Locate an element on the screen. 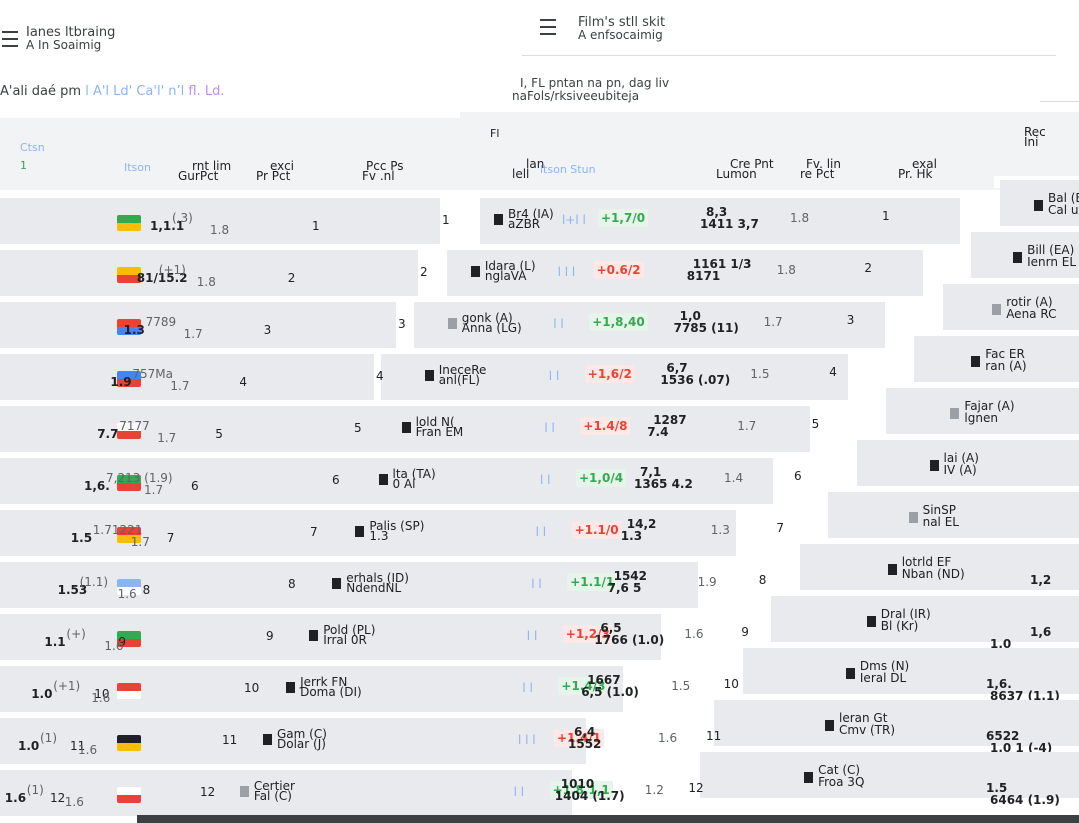 The image size is (1079, 823). right-rteam2: Nban (ND) is located at coordinates (933, 574).